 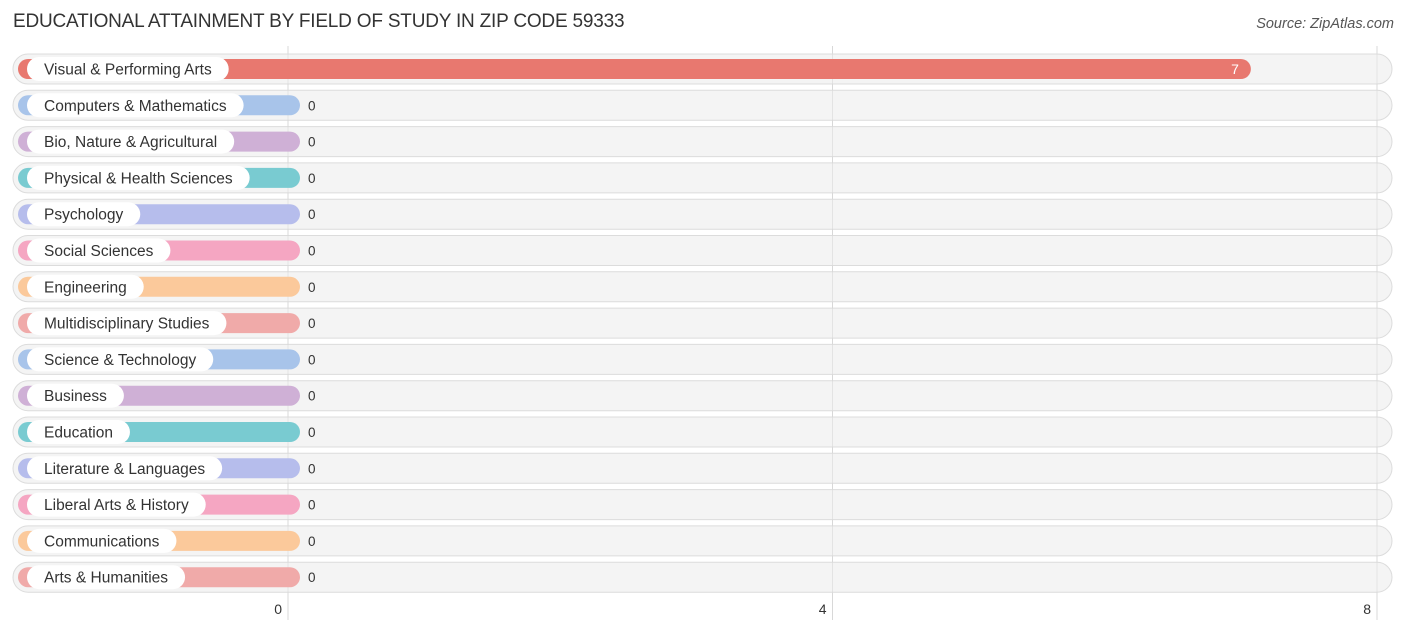 I want to click on category-label: Education, so click(x=78, y=433).